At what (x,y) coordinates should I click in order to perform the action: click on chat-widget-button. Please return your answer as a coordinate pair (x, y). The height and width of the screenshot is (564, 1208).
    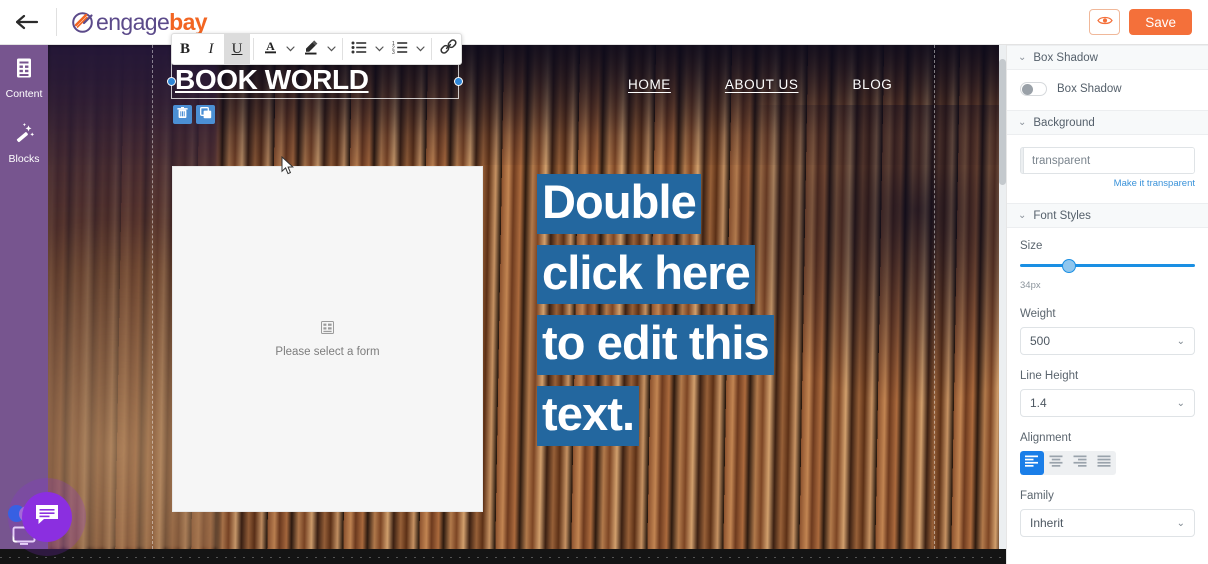
    Looking at the image, I should click on (47, 517).